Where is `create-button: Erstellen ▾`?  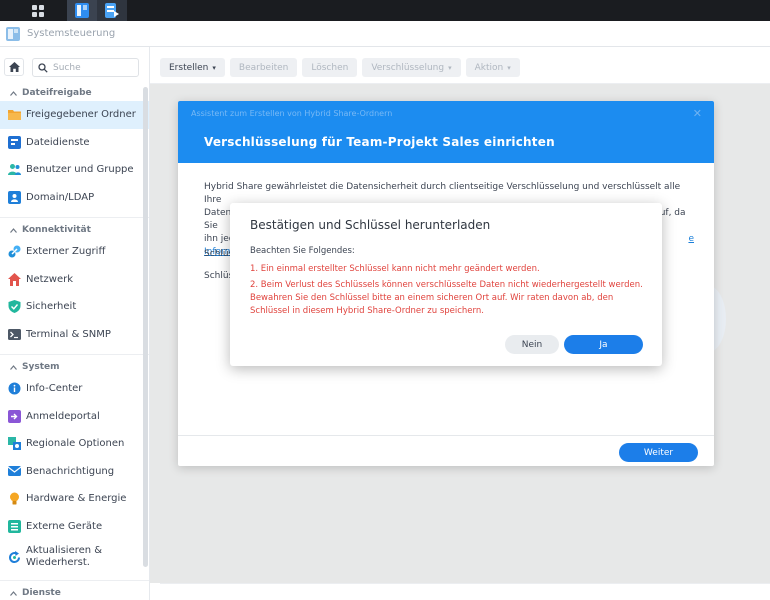
create-button: Erstellen ▾ is located at coordinates (192, 67).